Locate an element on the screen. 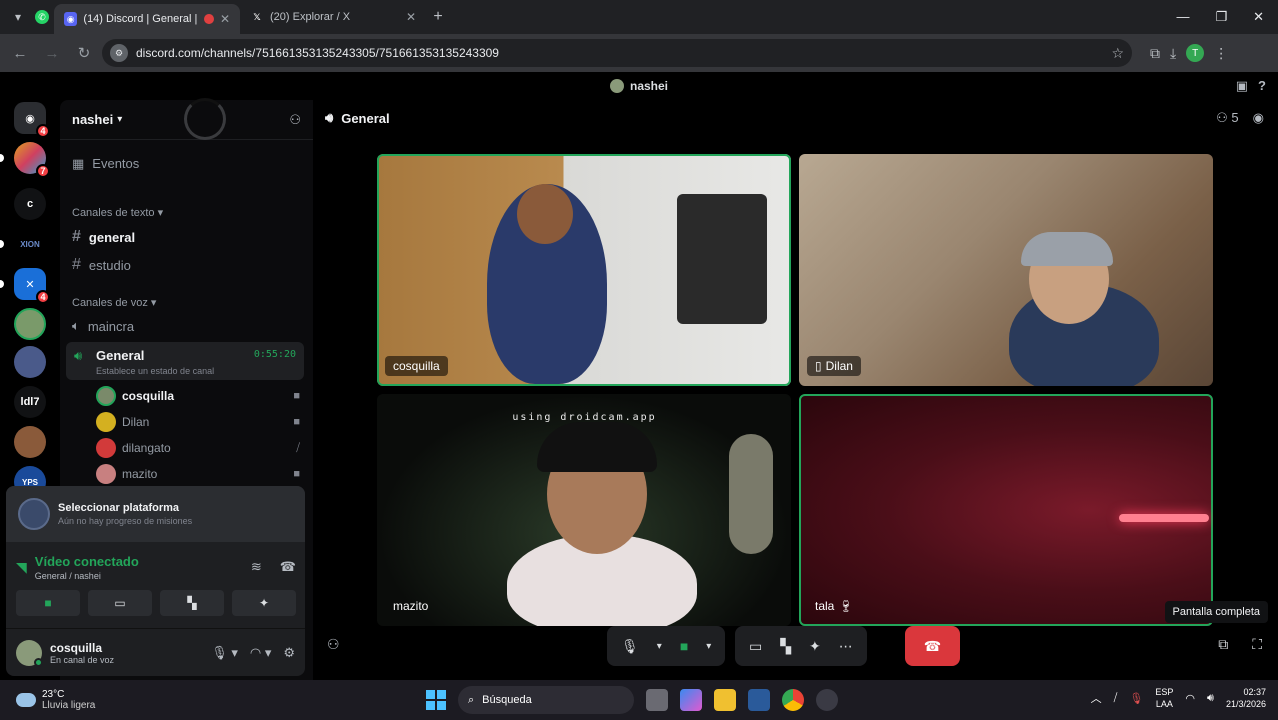 The height and width of the screenshot is (720, 1278). profile-avatar: T is located at coordinates (1195, 53).